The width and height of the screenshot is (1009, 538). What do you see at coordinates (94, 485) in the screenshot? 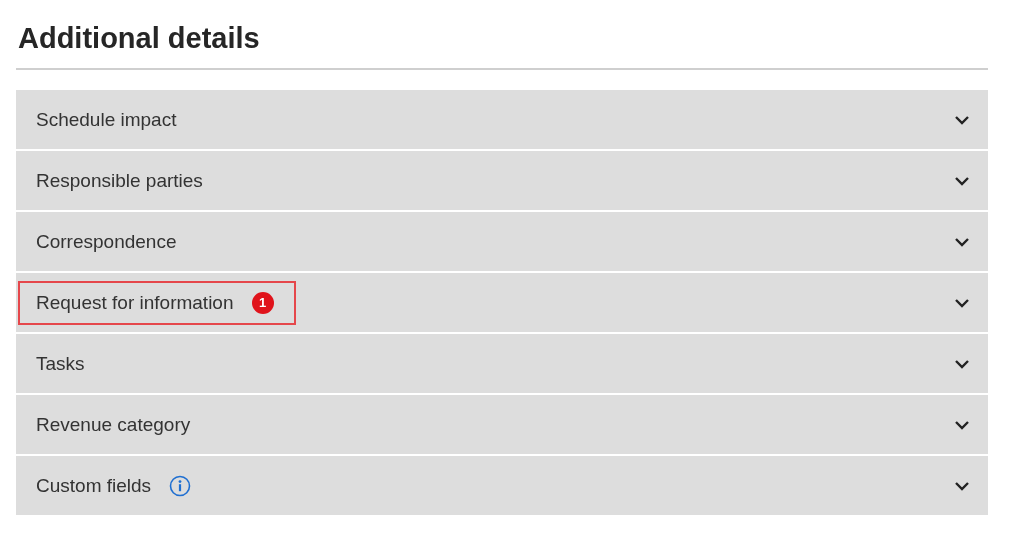
I see `accordion-label: Custom fields` at bounding box center [94, 485].